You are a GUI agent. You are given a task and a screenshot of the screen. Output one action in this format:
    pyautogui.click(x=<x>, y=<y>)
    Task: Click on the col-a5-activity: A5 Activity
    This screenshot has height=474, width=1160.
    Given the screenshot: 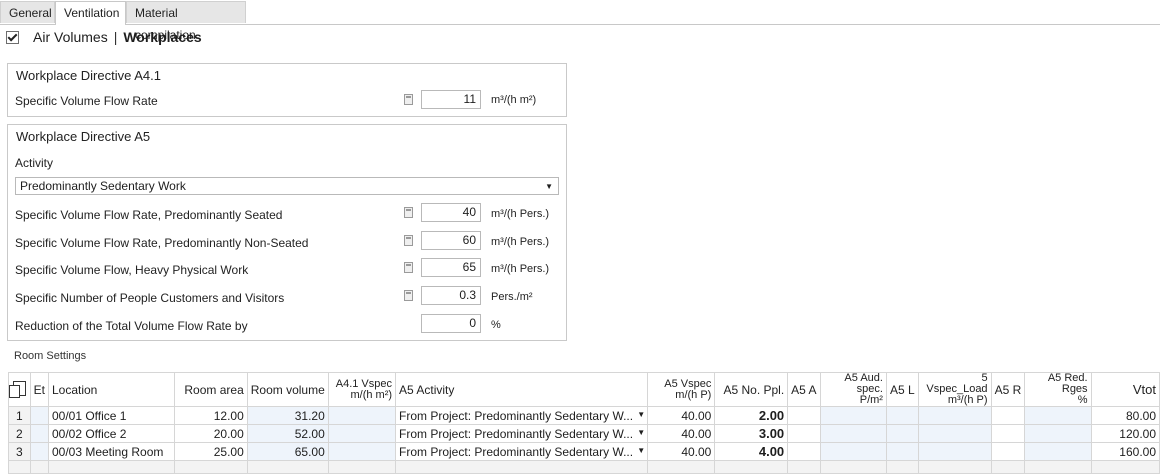 What is the action you would take?
    pyautogui.click(x=522, y=389)
    